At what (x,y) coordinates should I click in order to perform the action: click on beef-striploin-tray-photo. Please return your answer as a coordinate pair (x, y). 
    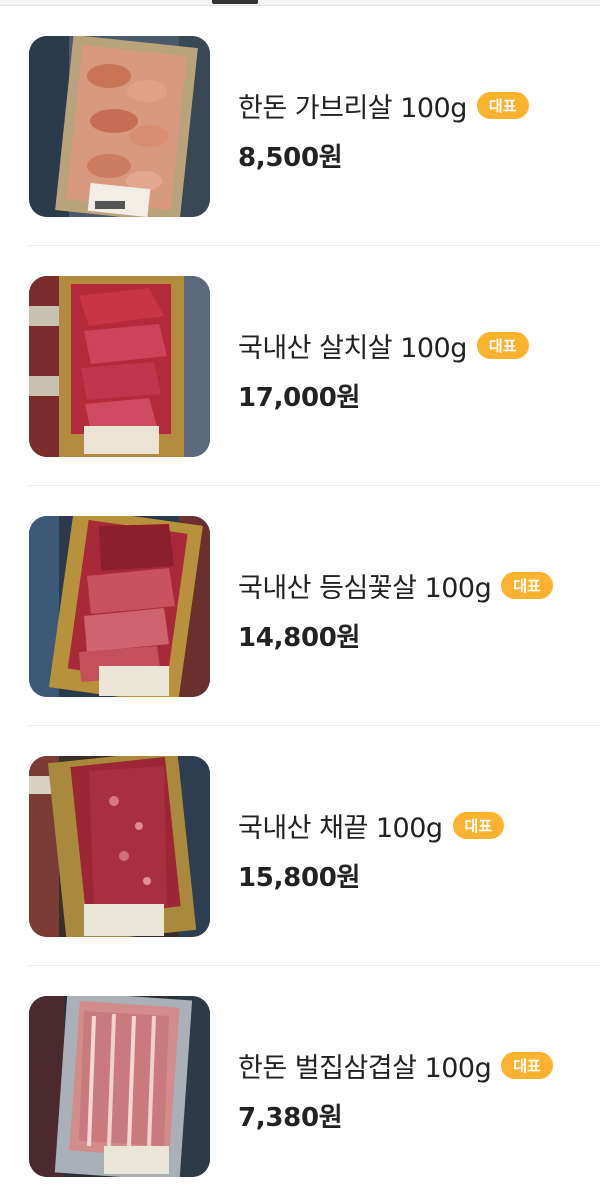
    Looking at the image, I should click on (119, 846).